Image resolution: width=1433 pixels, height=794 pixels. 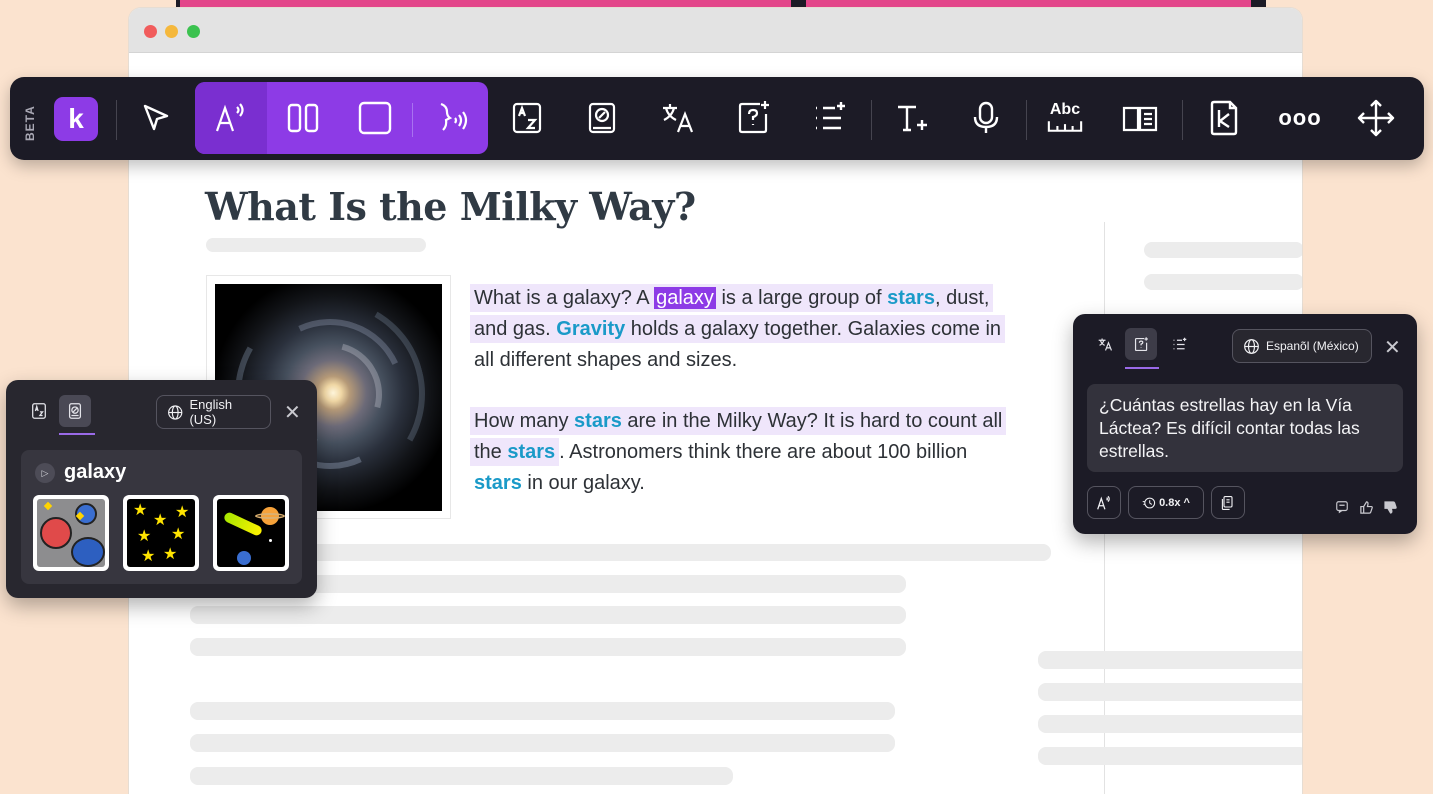 I want to click on keyword-gravity: Gravity, so click(x=590, y=329).